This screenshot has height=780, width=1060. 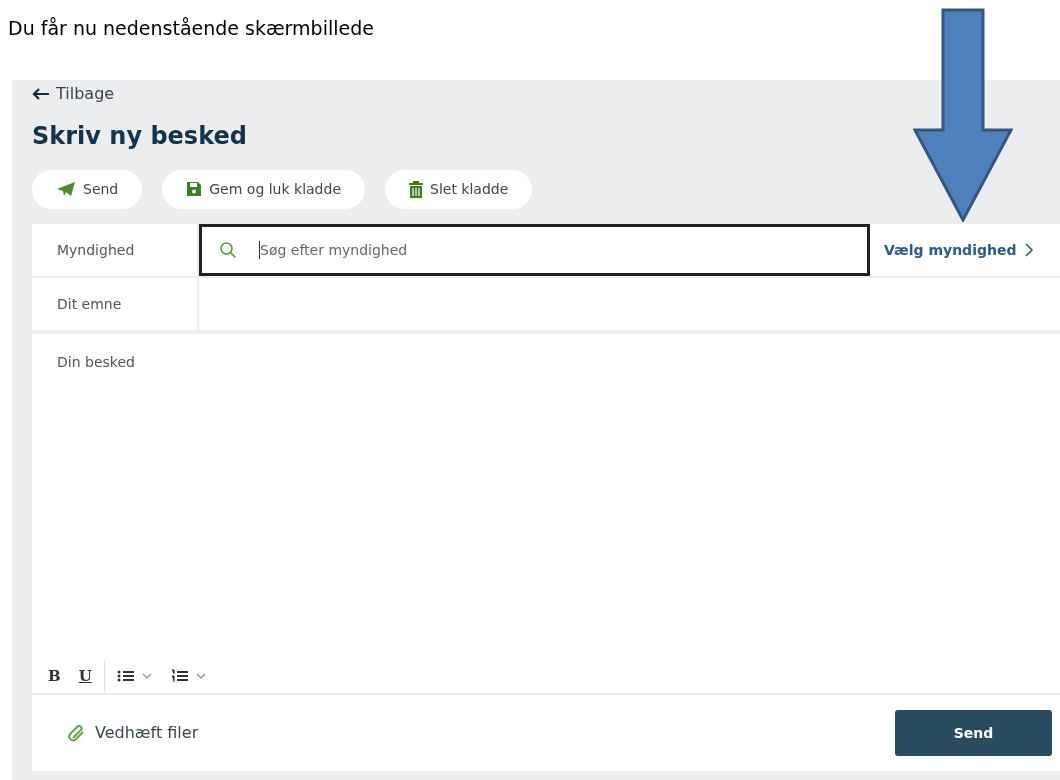 I want to click on chevron-right-icon, so click(x=1029, y=249).